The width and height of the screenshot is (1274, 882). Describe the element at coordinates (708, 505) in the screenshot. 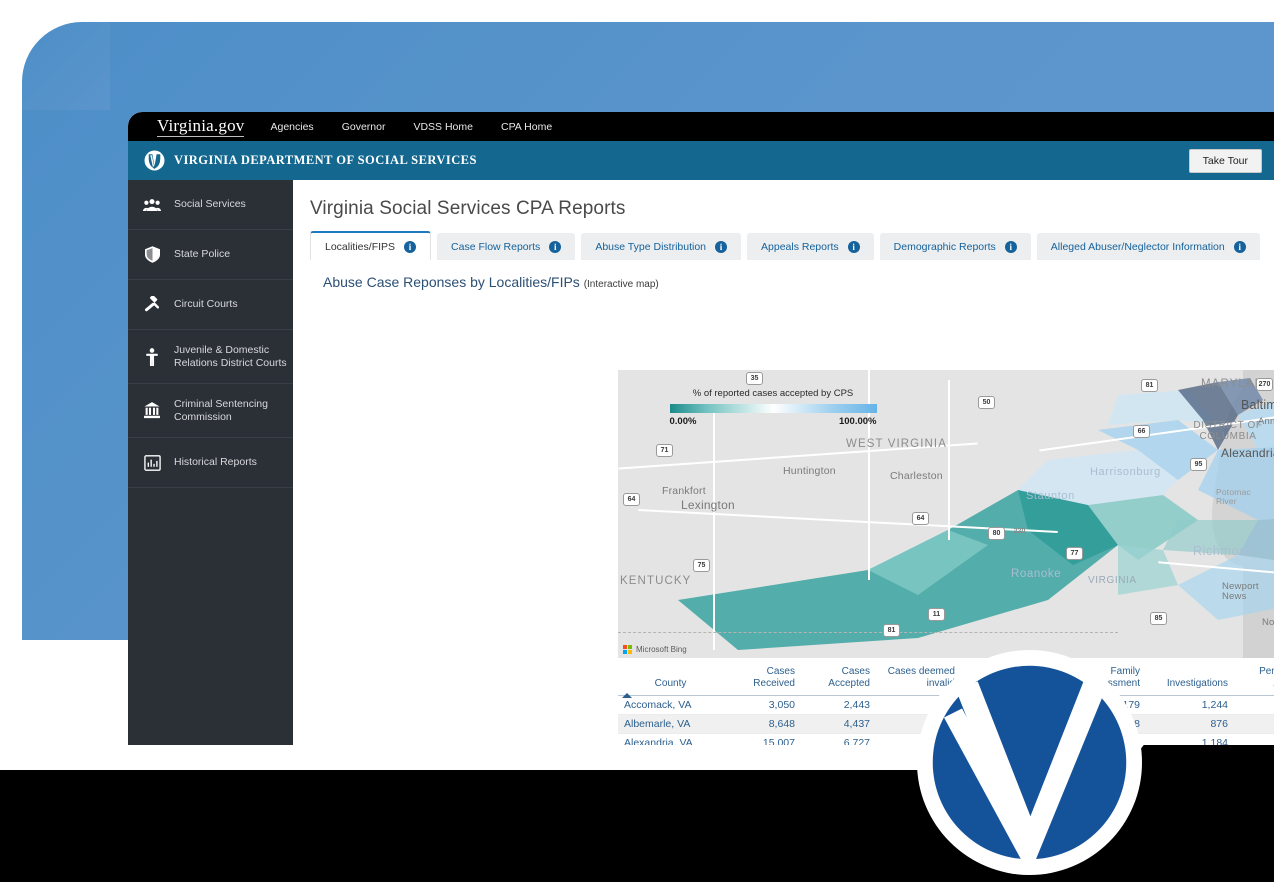

I see `map-label-lexington: Lexington` at that location.